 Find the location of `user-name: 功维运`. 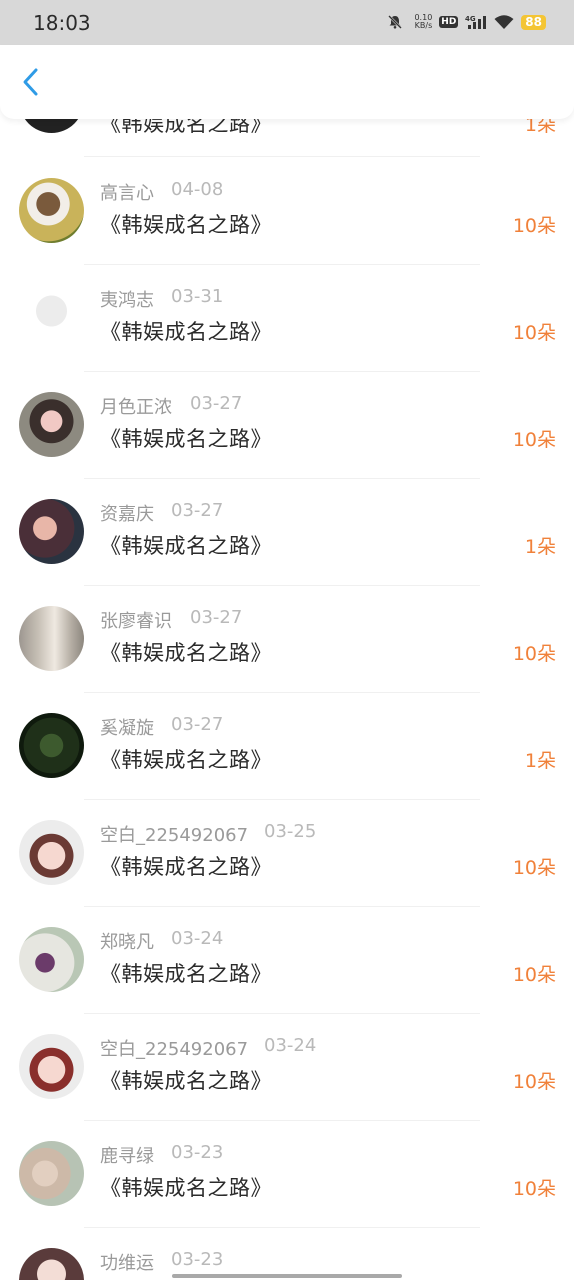

user-name: 功维运 is located at coordinates (127, 1263).